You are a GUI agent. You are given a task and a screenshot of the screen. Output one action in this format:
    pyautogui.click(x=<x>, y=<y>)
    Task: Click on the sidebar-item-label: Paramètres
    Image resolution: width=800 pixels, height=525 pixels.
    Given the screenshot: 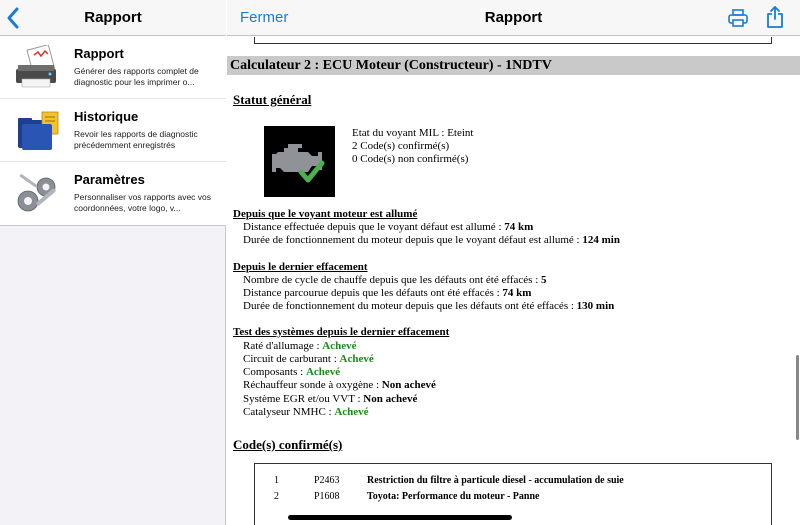 What is the action you would take?
    pyautogui.click(x=109, y=179)
    